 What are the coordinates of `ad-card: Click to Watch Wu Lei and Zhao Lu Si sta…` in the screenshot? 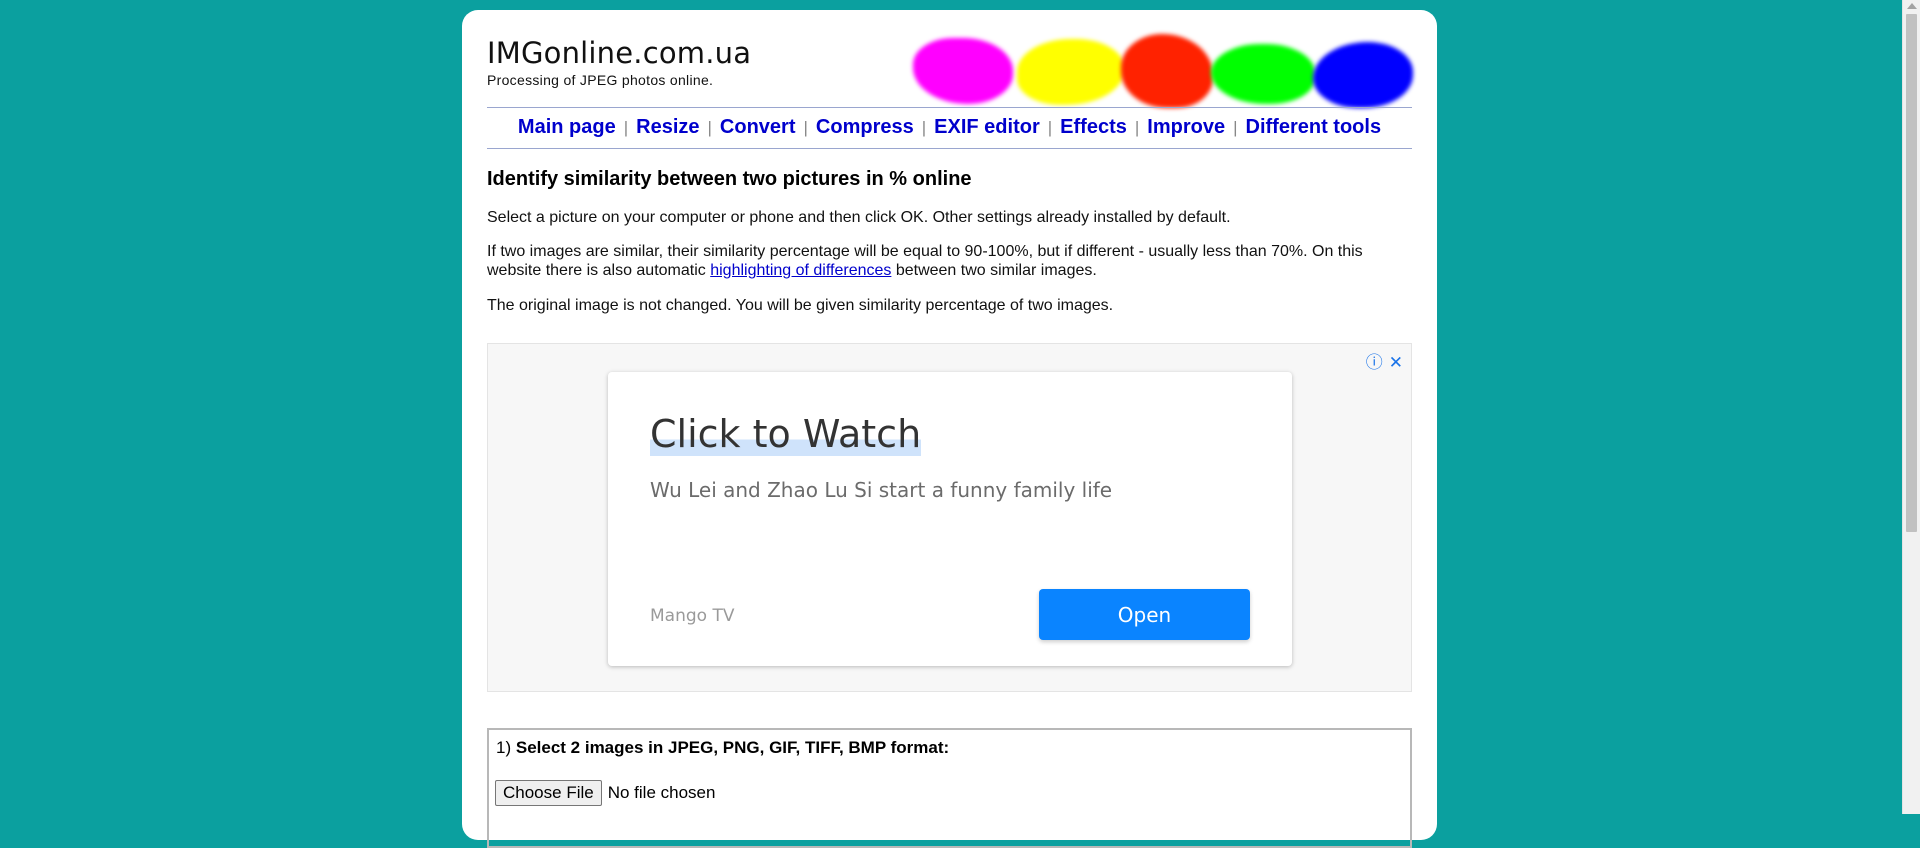 It's located at (950, 519).